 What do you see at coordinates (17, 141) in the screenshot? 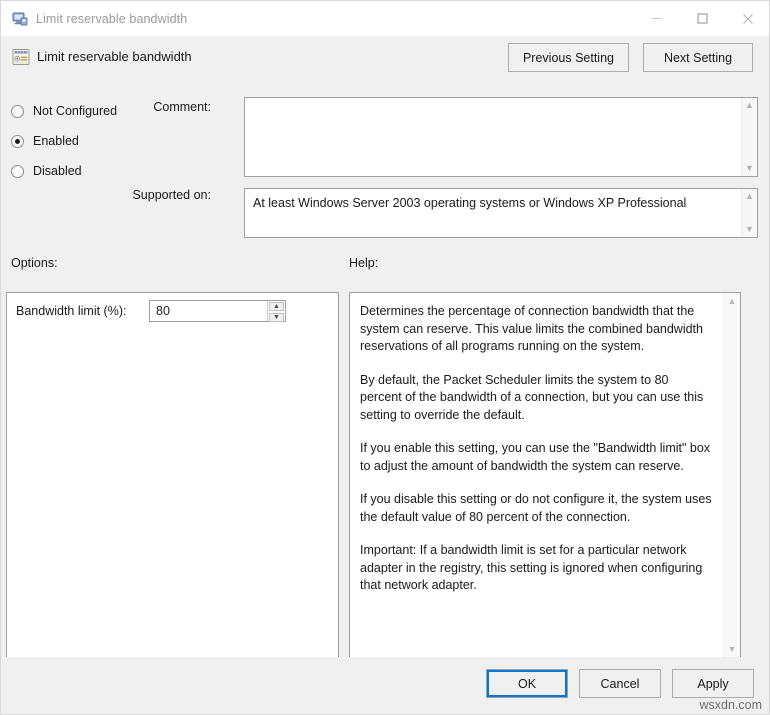
I see `radio-enabled-indicator` at bounding box center [17, 141].